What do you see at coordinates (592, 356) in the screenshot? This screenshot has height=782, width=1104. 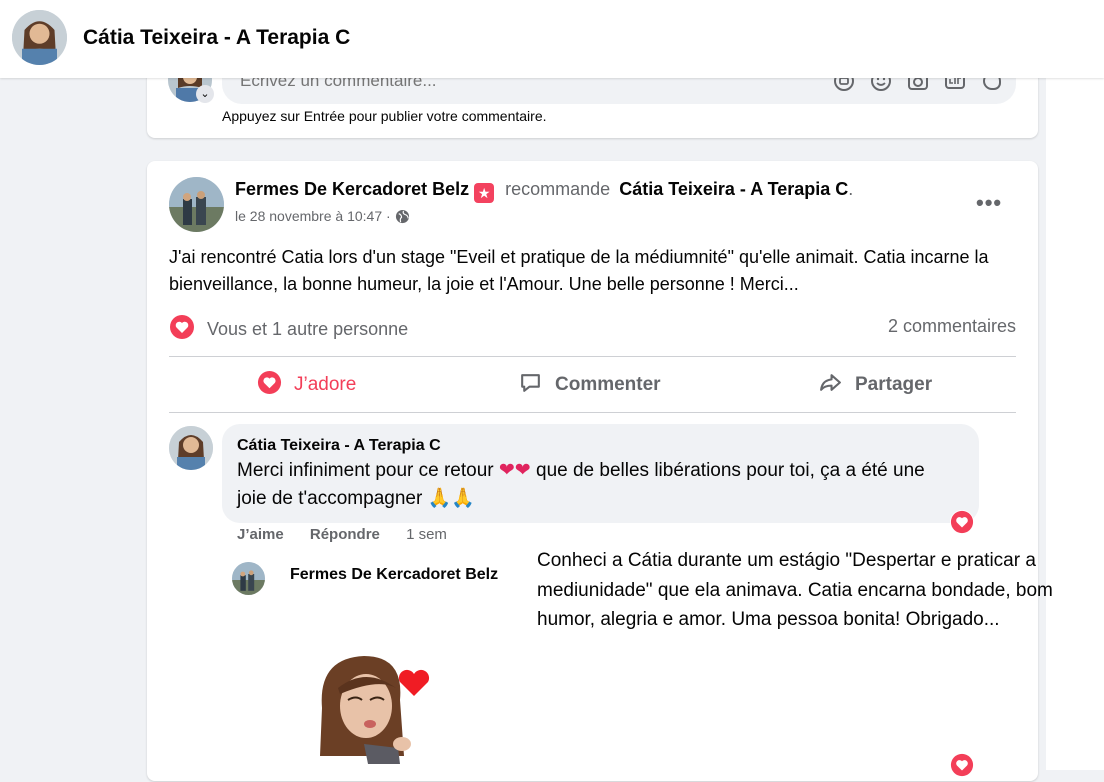 I see `divider-top` at bounding box center [592, 356].